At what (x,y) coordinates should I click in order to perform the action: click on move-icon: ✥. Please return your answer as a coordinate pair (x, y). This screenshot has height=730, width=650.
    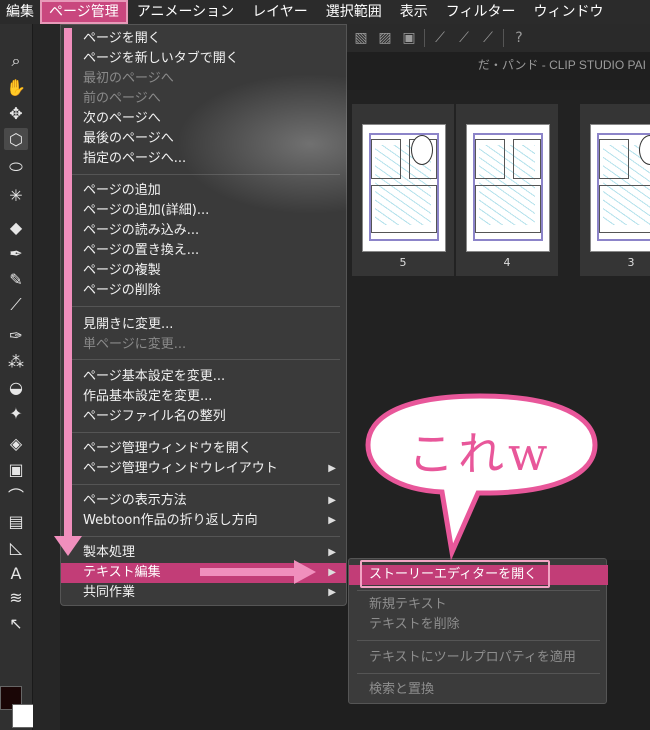
    Looking at the image, I should click on (16, 113).